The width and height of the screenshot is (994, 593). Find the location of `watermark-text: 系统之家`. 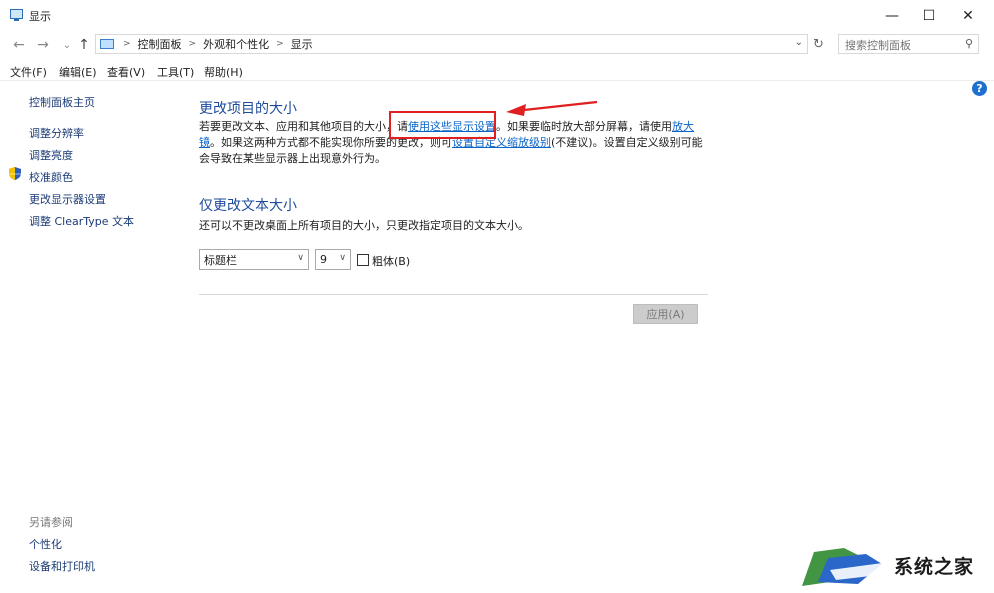

watermark-text: 系统之家 is located at coordinates (934, 567).